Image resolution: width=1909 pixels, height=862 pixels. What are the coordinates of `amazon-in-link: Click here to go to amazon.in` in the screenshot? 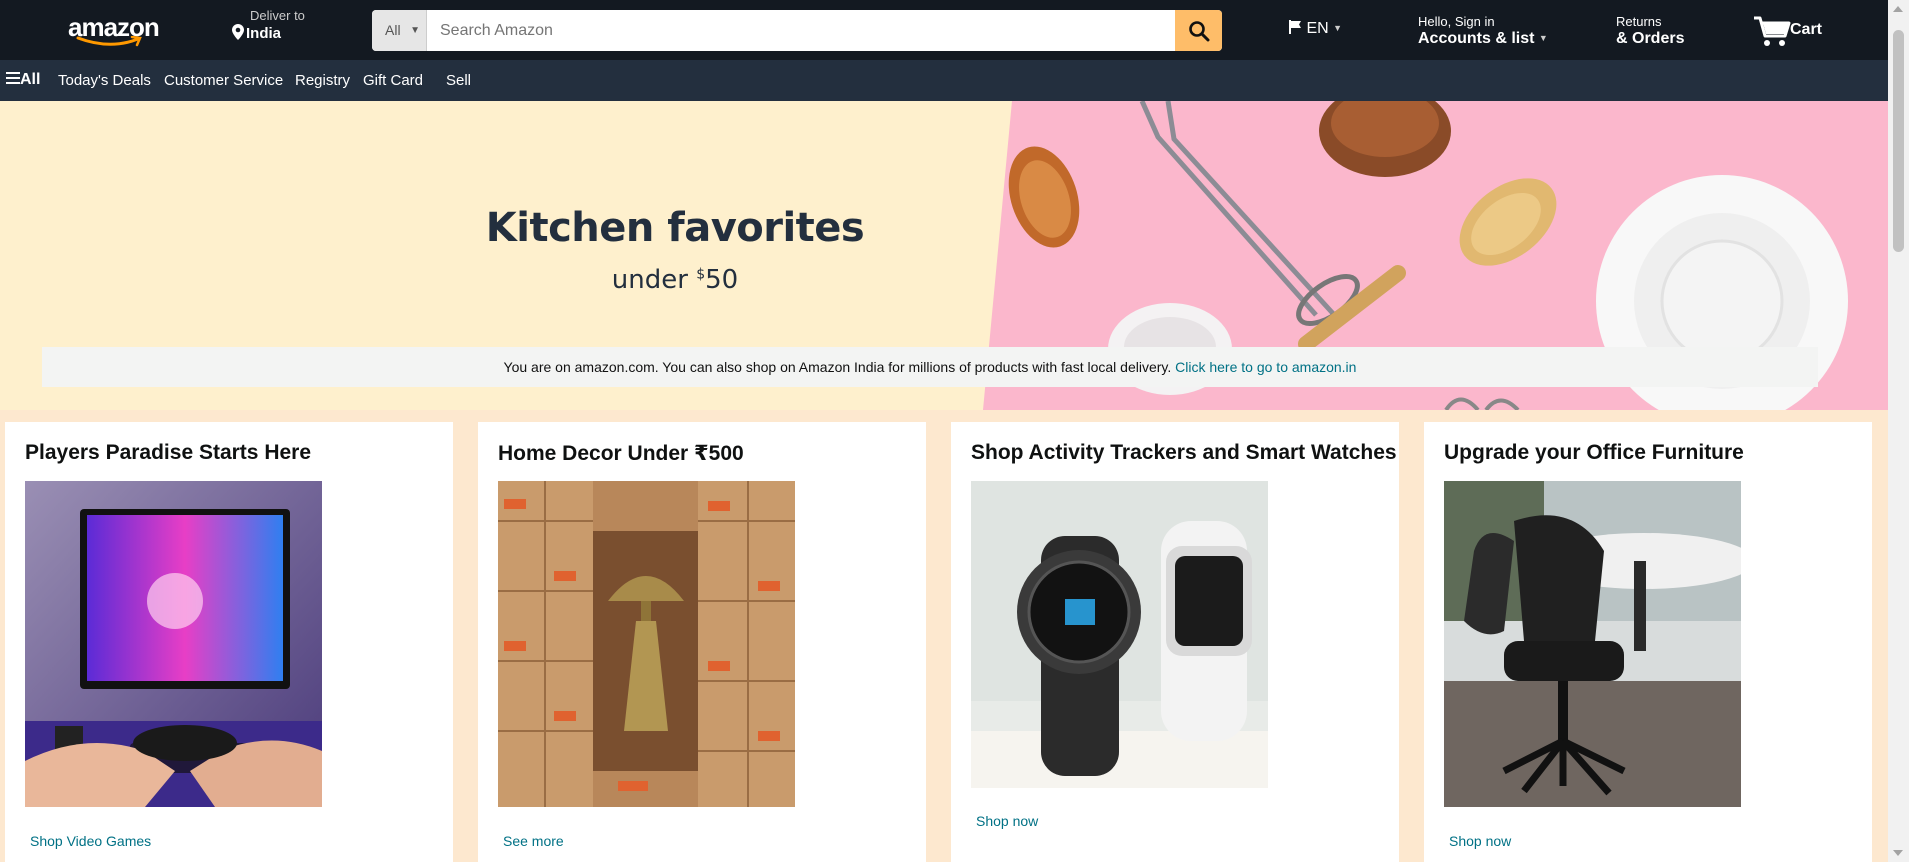 It's located at (1265, 367).